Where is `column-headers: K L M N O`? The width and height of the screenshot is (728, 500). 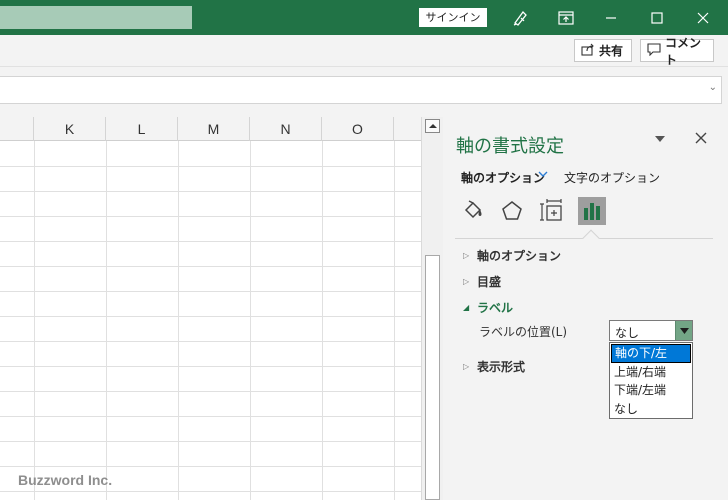 column-headers: K L M N O is located at coordinates (210, 129).